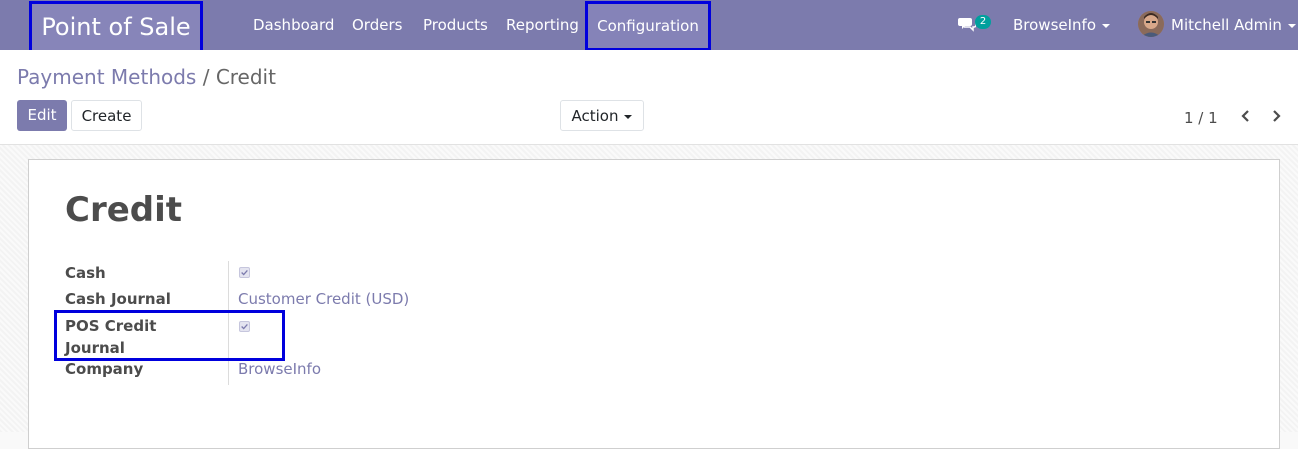  Describe the element at coordinates (85, 273) in the screenshot. I see `field-label-cash: Cash` at that location.